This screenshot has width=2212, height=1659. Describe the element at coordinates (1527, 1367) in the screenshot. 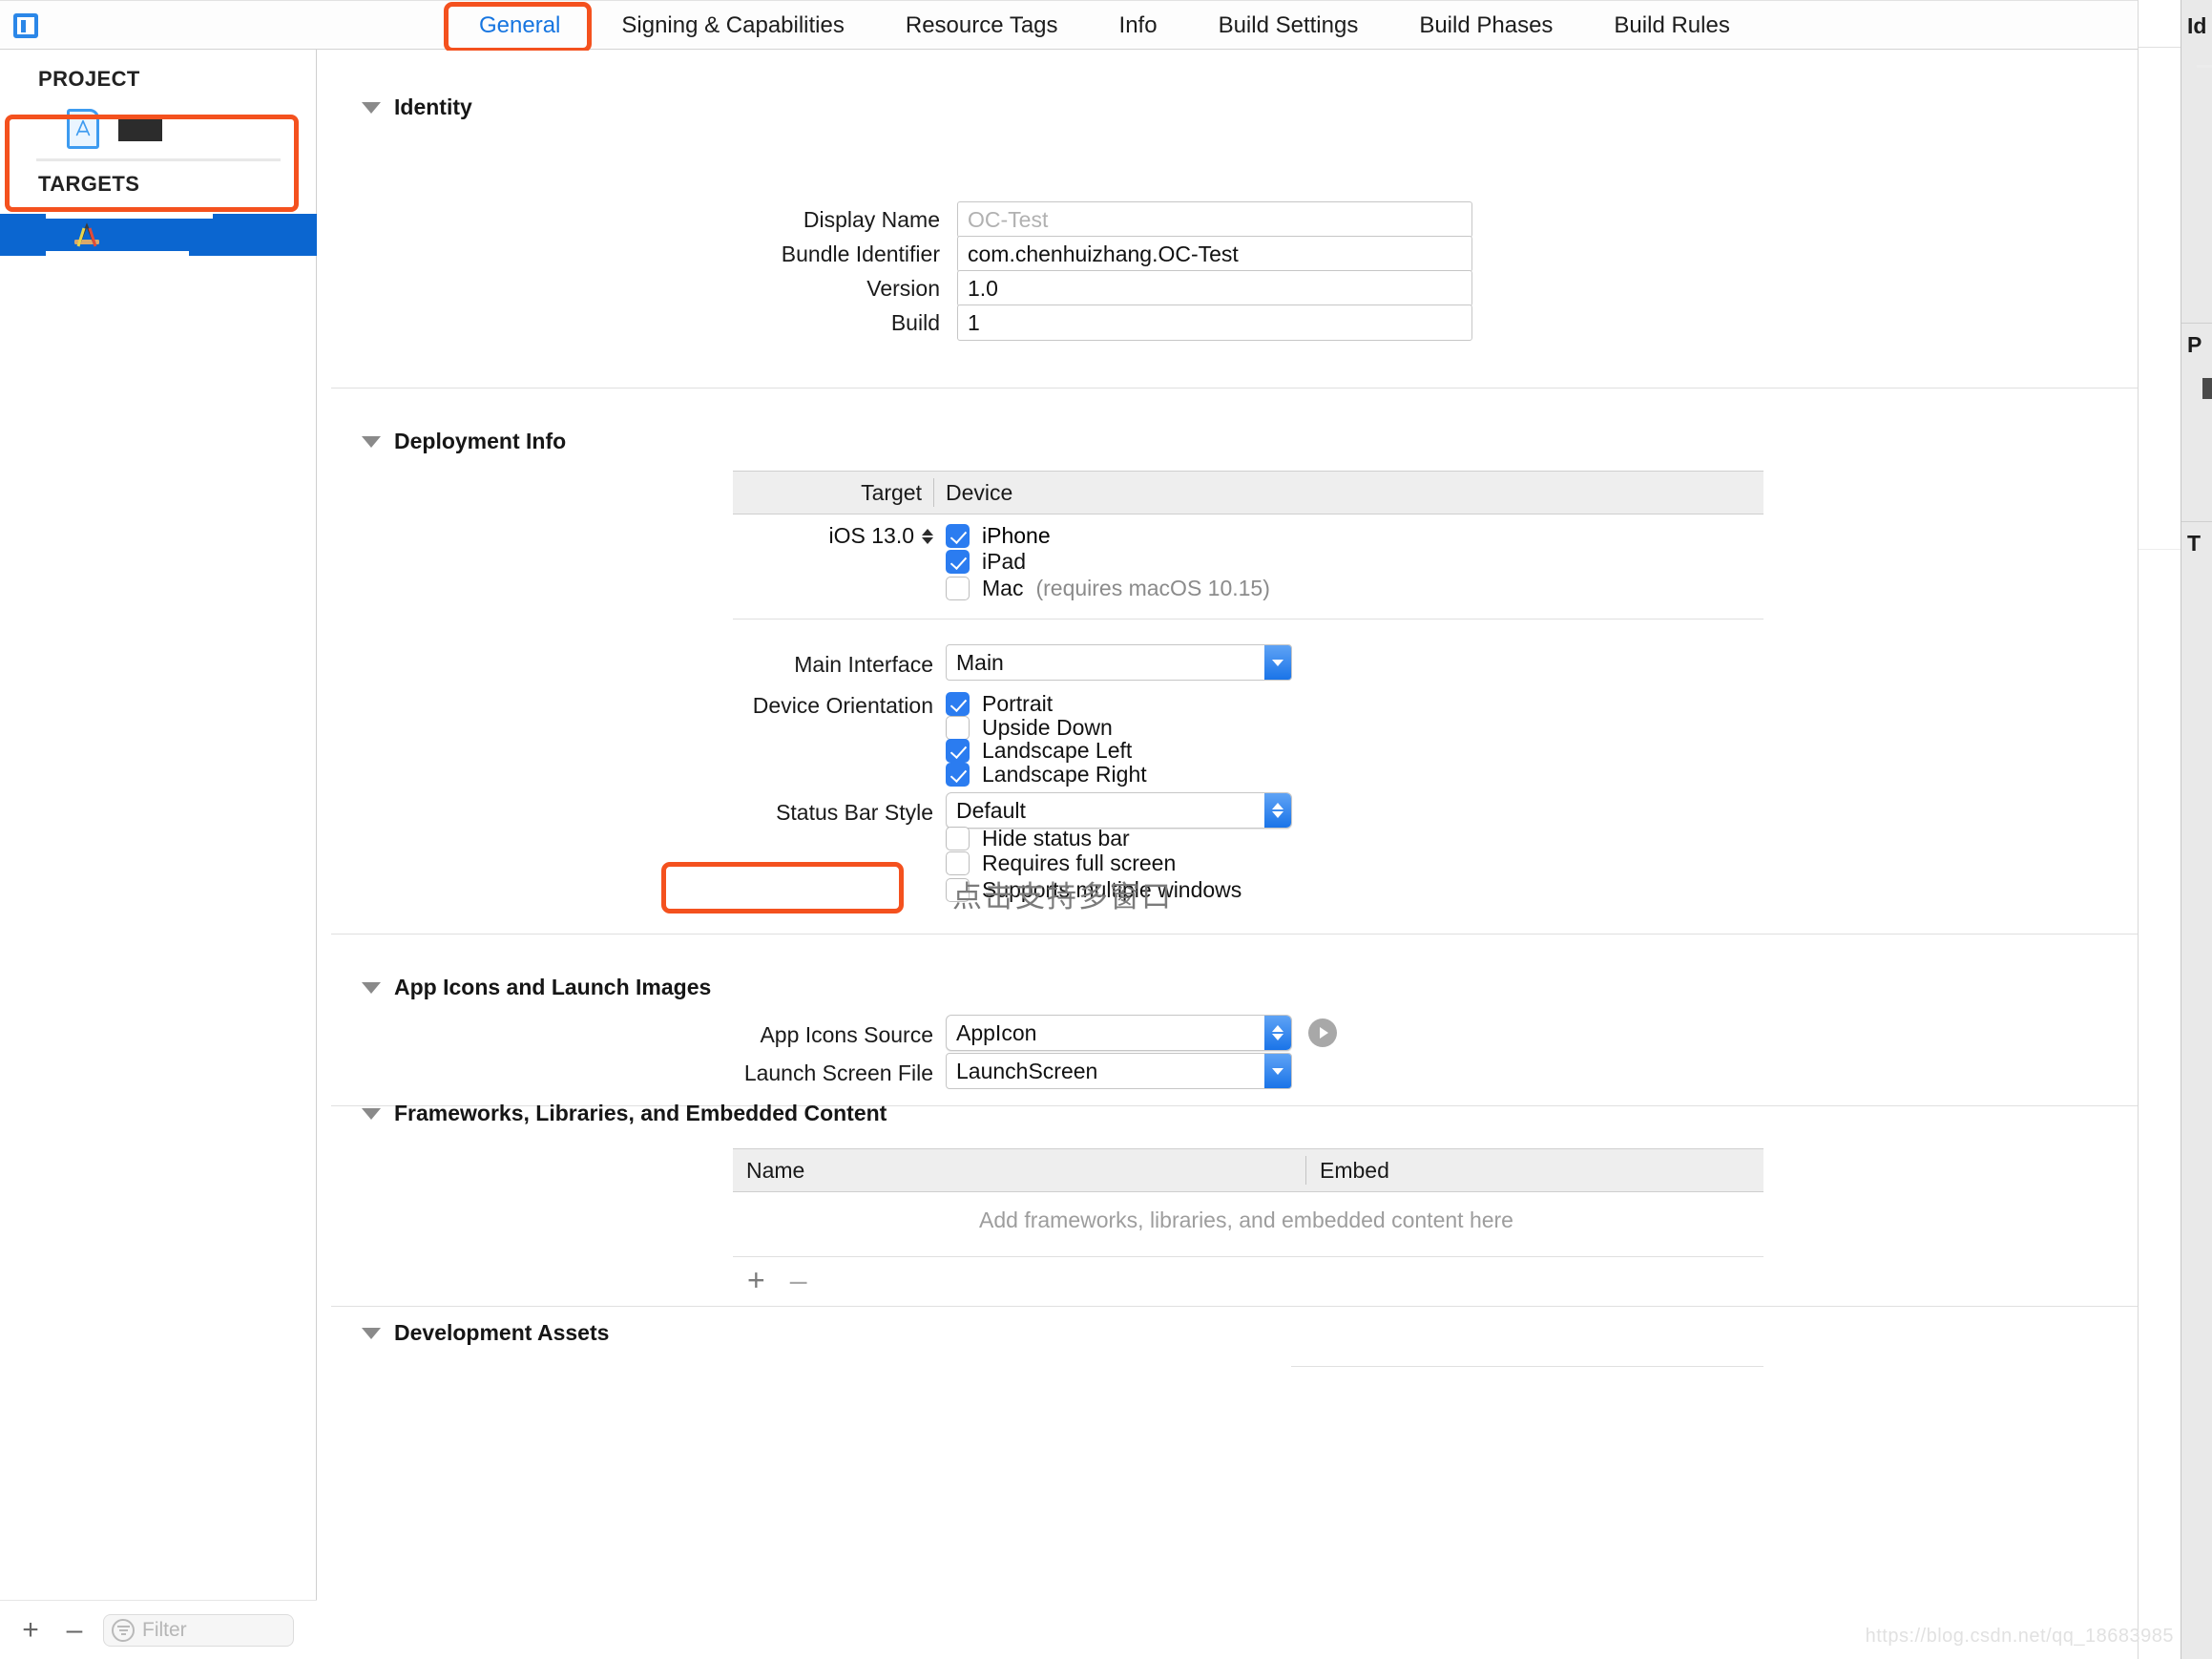

I see `development-assets-table-top-divider` at that location.